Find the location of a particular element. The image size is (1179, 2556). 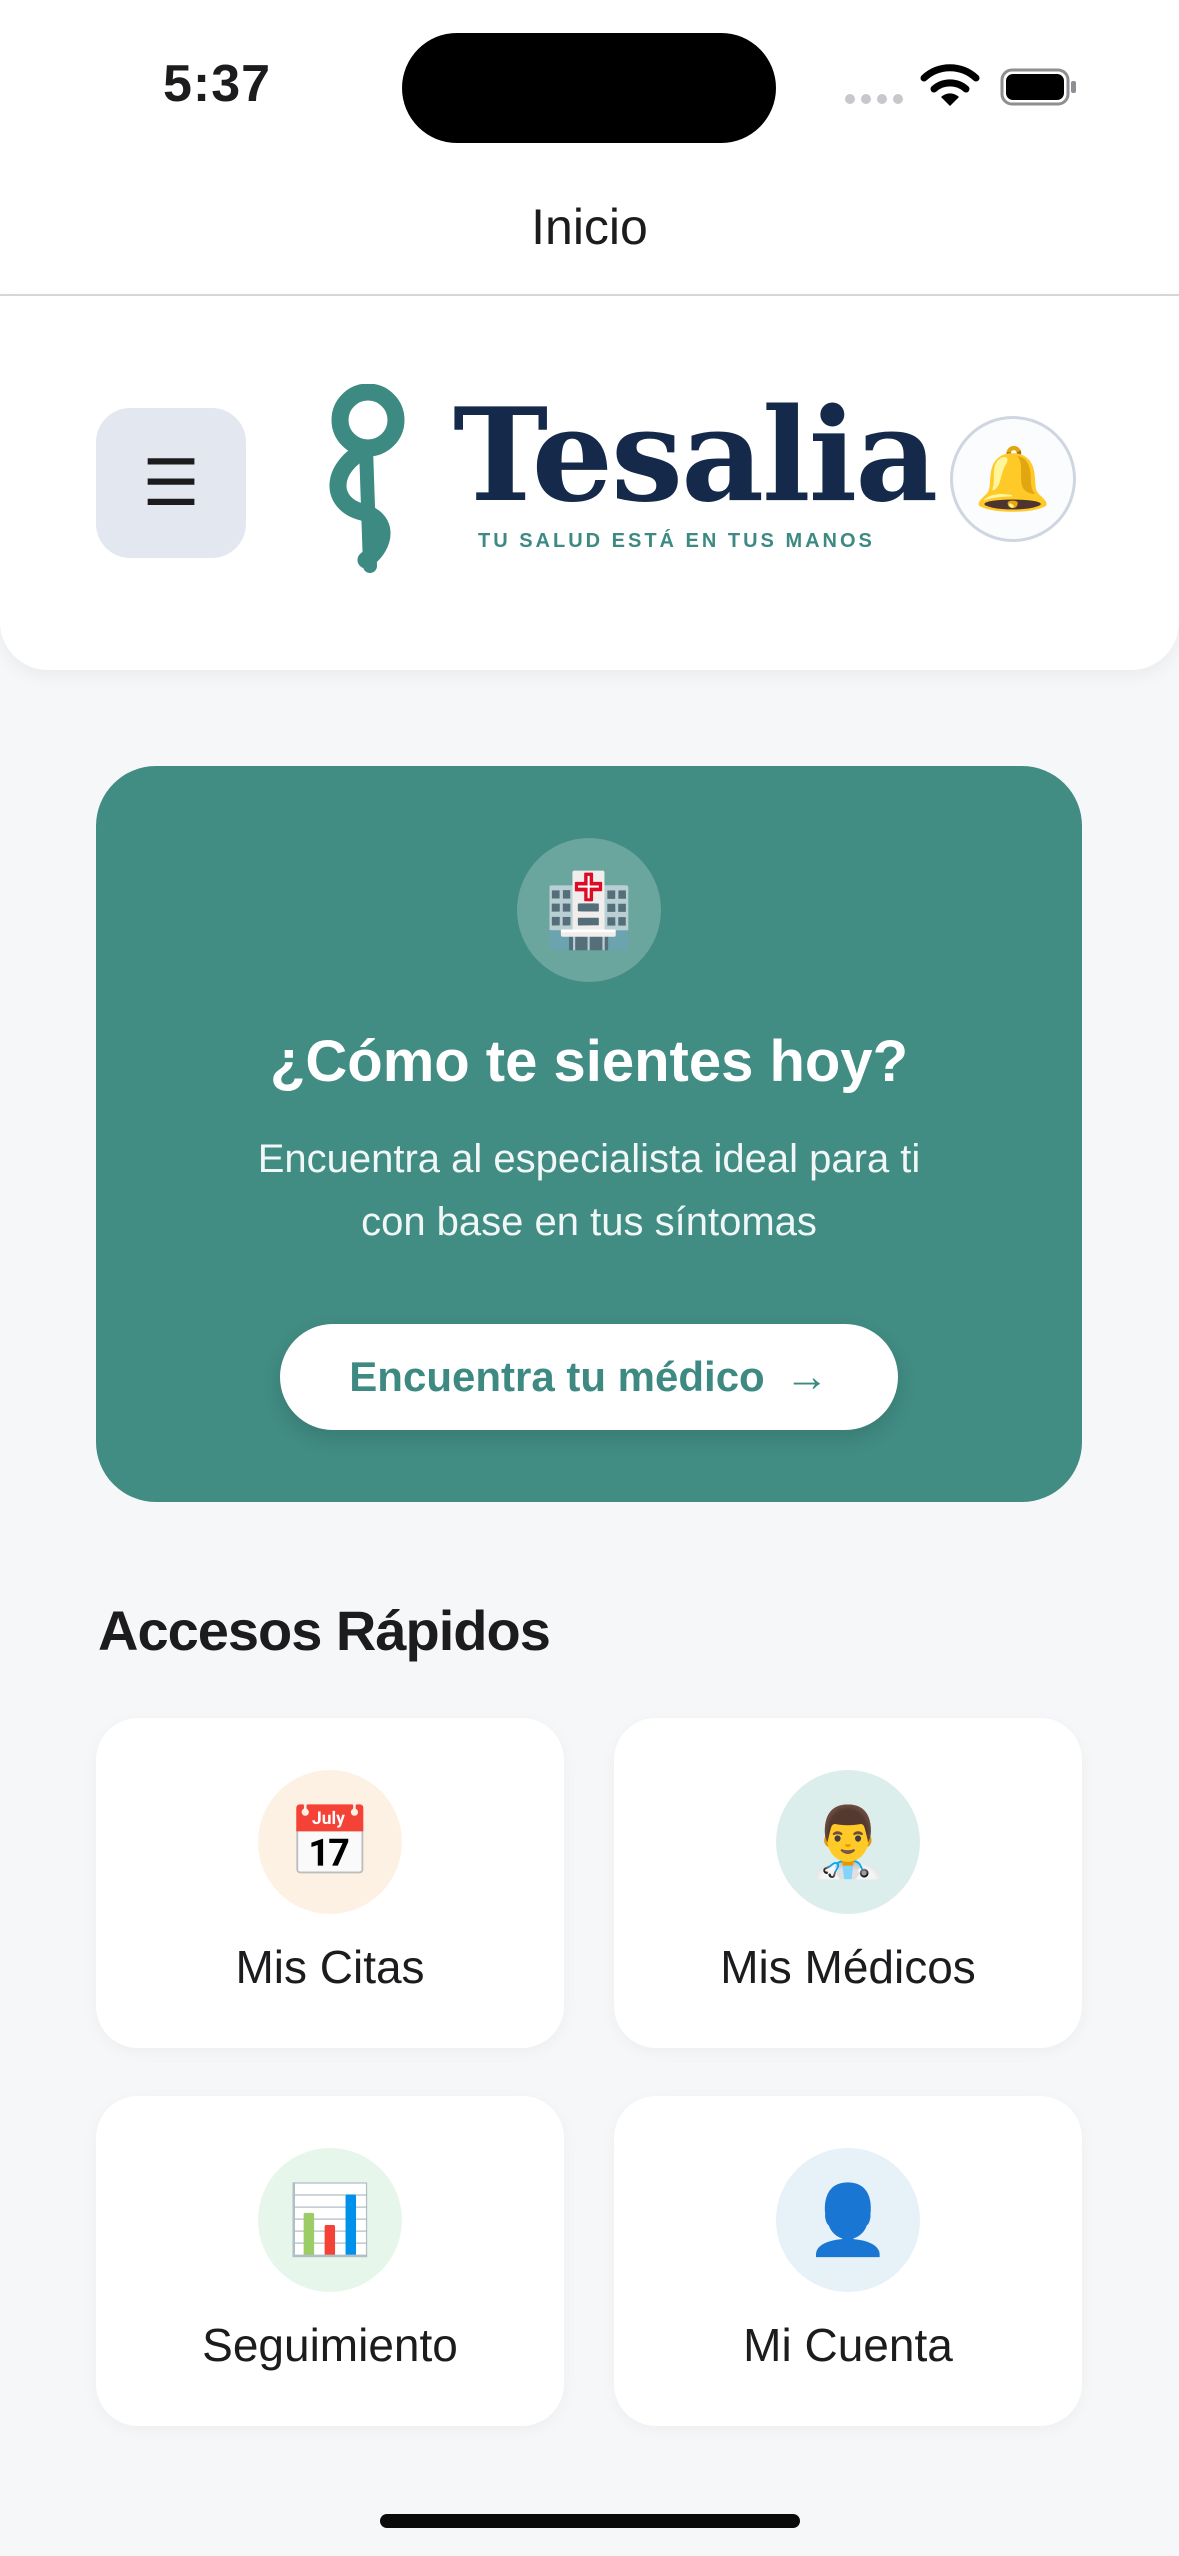

home-indicator is located at coordinates (590, 2521).